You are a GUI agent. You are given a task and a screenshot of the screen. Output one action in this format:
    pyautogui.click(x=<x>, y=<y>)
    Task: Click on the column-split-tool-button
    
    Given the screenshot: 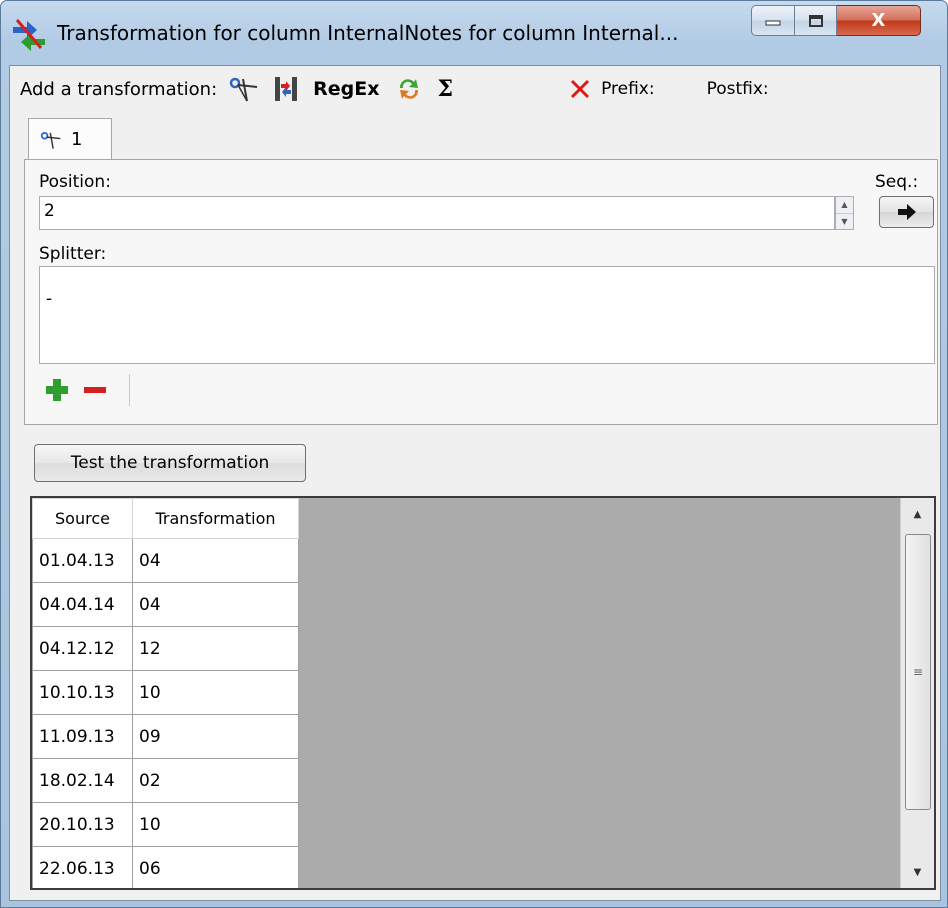 What is the action you would take?
    pyautogui.click(x=286, y=89)
    